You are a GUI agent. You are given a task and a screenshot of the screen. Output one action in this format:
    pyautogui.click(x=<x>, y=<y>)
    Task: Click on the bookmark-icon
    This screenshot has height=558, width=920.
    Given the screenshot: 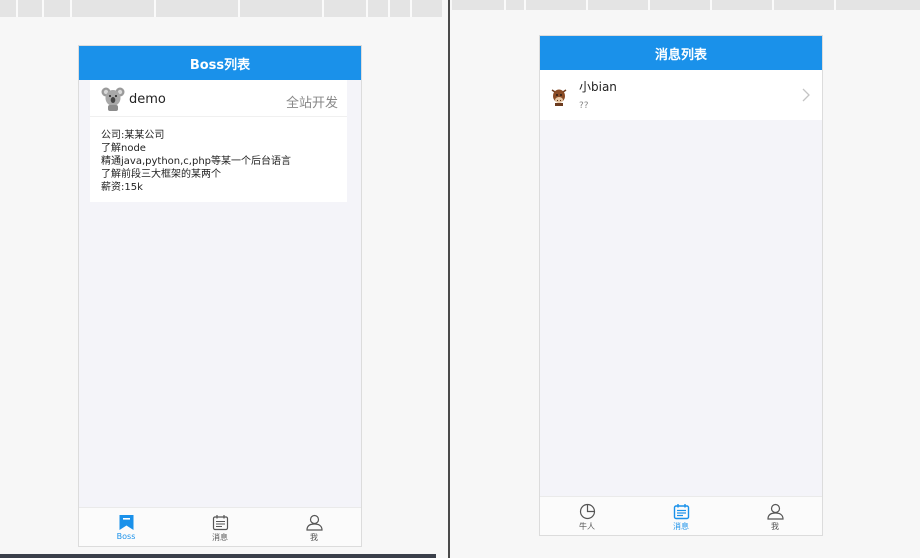 What is the action you would take?
    pyautogui.click(x=126, y=522)
    